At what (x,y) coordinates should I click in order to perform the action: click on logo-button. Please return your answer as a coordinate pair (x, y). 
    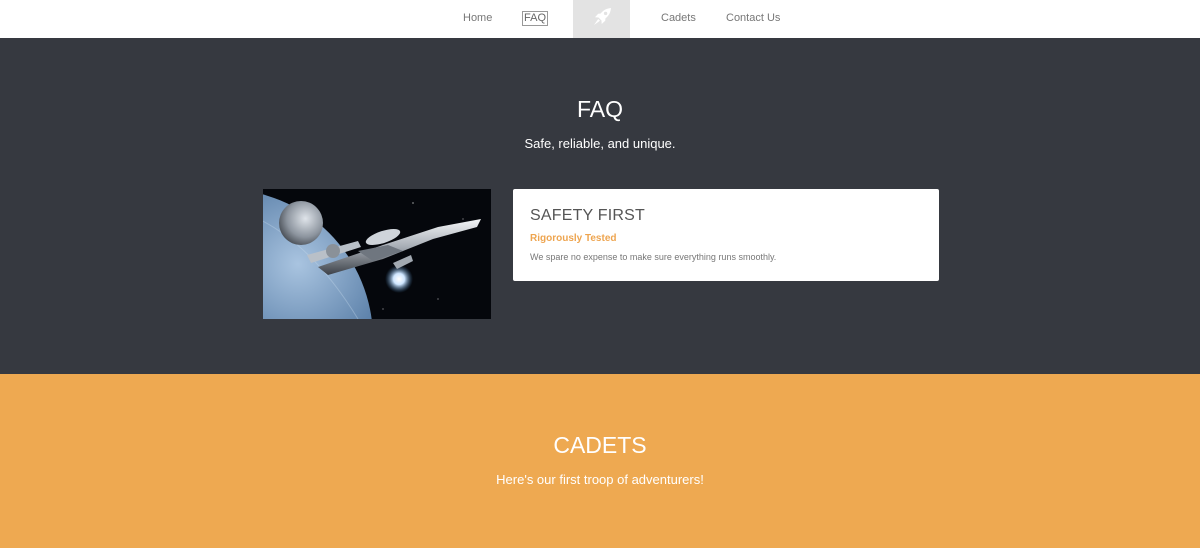
    Looking at the image, I should click on (601, 19).